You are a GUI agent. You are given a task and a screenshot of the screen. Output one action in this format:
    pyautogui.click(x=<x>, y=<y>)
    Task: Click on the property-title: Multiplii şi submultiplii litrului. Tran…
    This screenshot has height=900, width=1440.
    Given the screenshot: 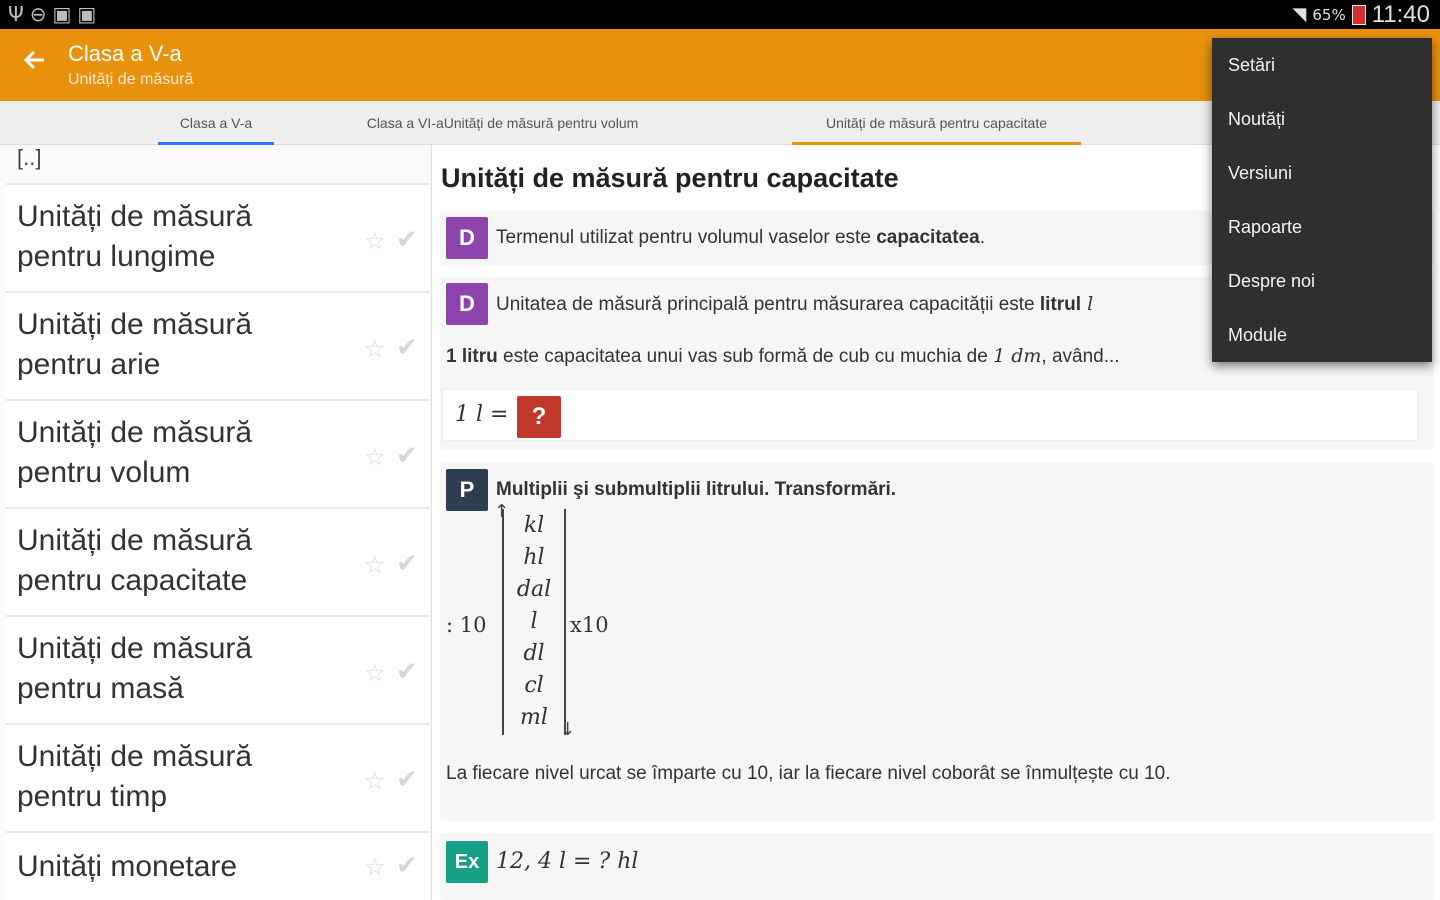 What is the action you would take?
    pyautogui.click(x=696, y=489)
    